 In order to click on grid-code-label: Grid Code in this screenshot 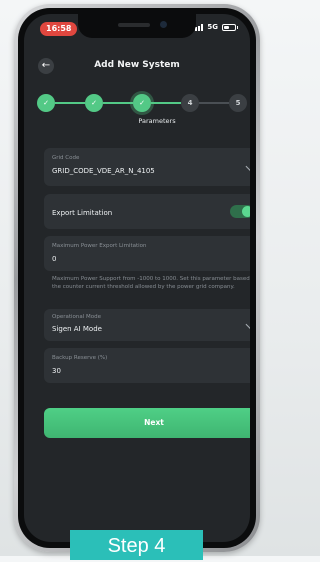, I will do `click(66, 158)`.